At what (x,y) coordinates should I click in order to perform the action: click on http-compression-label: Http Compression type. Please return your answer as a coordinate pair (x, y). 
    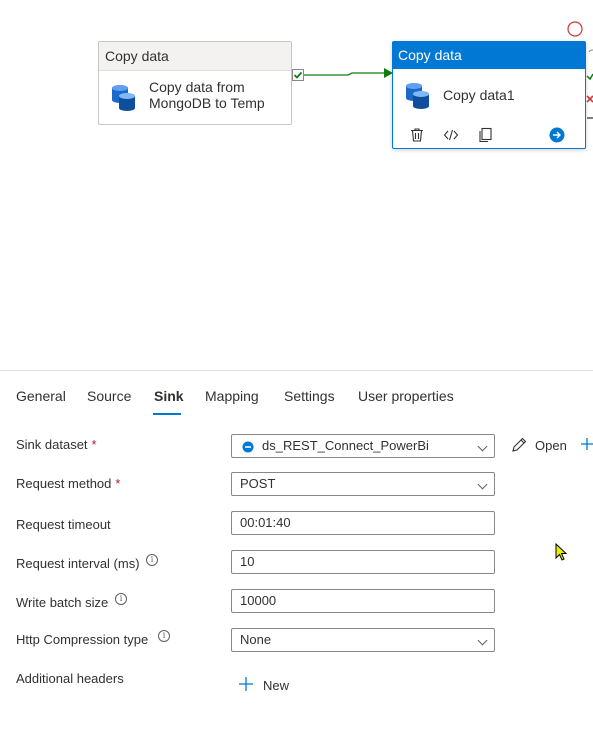
    Looking at the image, I should click on (82, 639).